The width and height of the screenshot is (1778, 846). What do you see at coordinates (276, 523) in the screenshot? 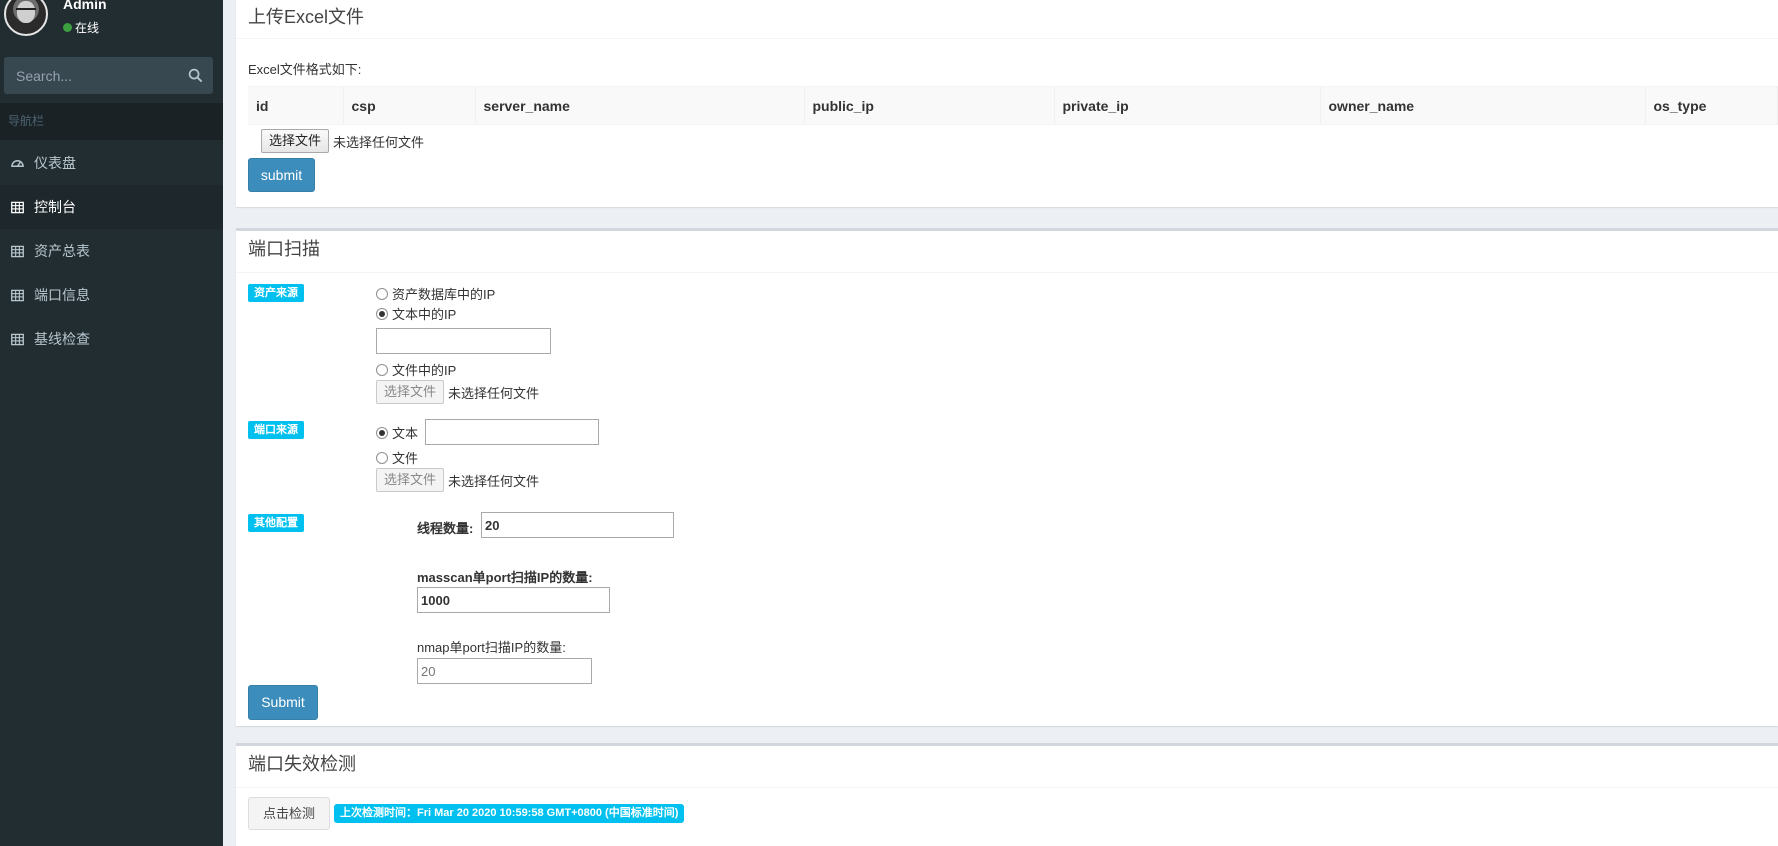
I see `other-config-label: 其他配置` at bounding box center [276, 523].